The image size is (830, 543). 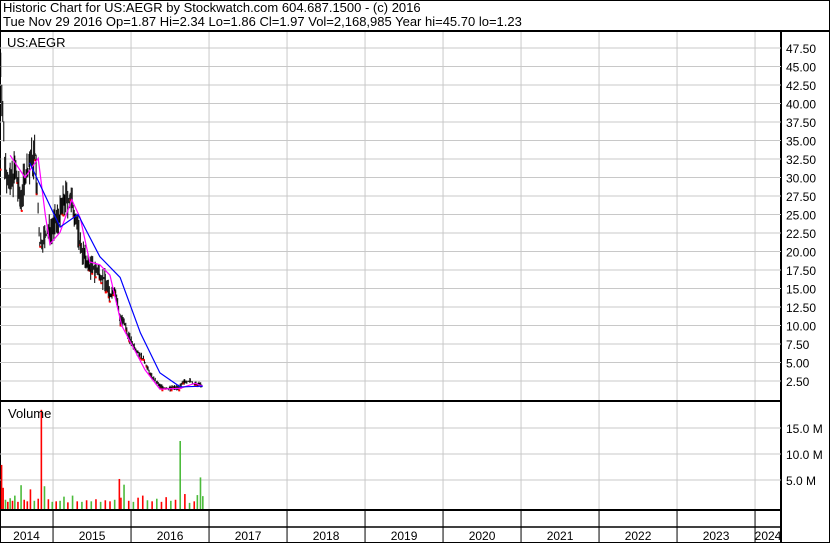 I want to click on price-tick-label: 47.50, so click(x=801, y=49).